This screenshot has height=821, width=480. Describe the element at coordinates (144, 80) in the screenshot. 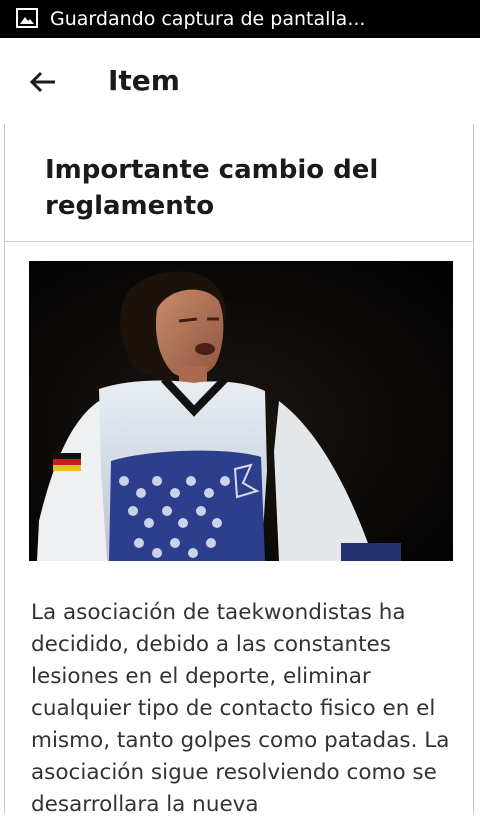

I see `page-title: Item` at that location.